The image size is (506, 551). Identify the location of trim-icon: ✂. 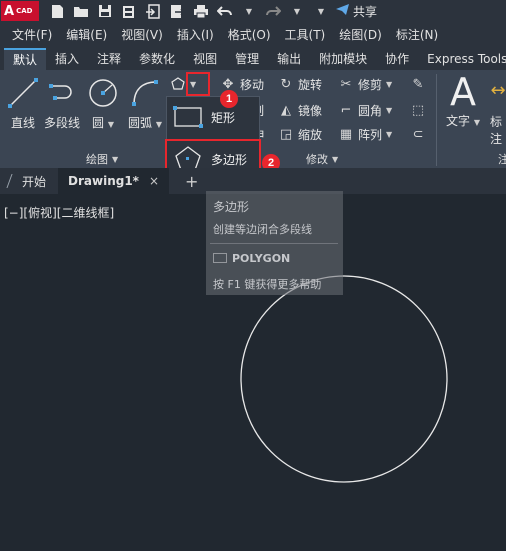
(346, 84).